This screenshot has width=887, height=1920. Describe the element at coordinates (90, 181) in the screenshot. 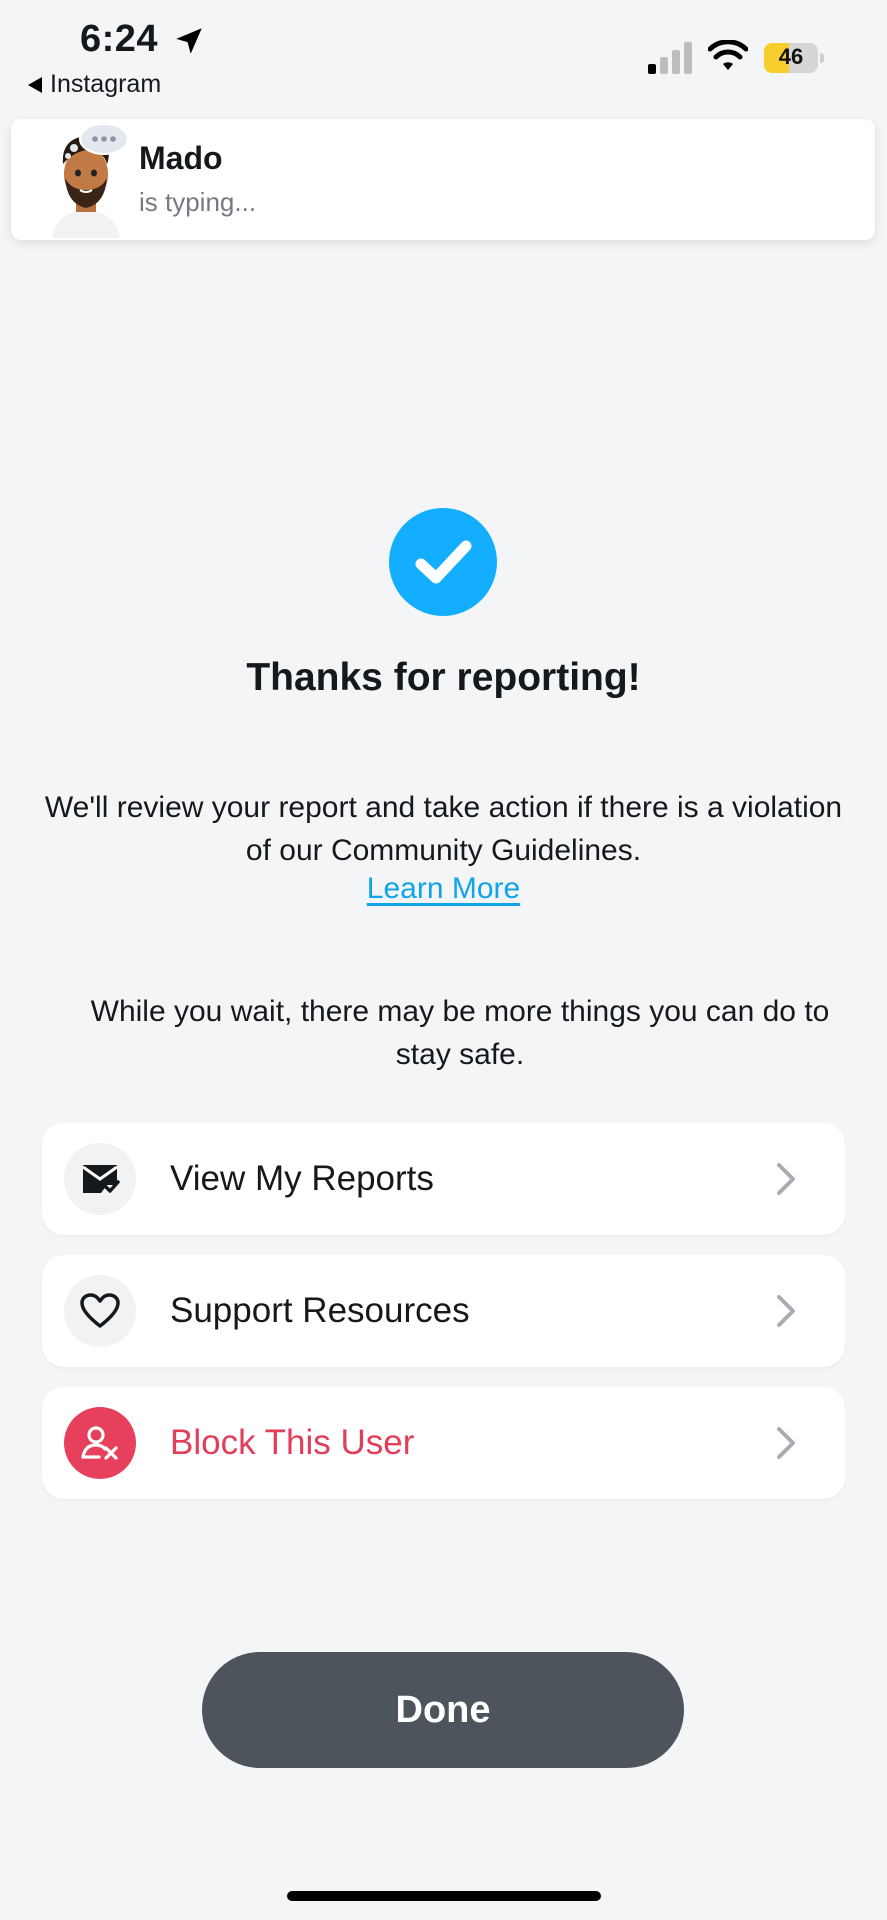

I see `bitmoji-avatar` at that location.